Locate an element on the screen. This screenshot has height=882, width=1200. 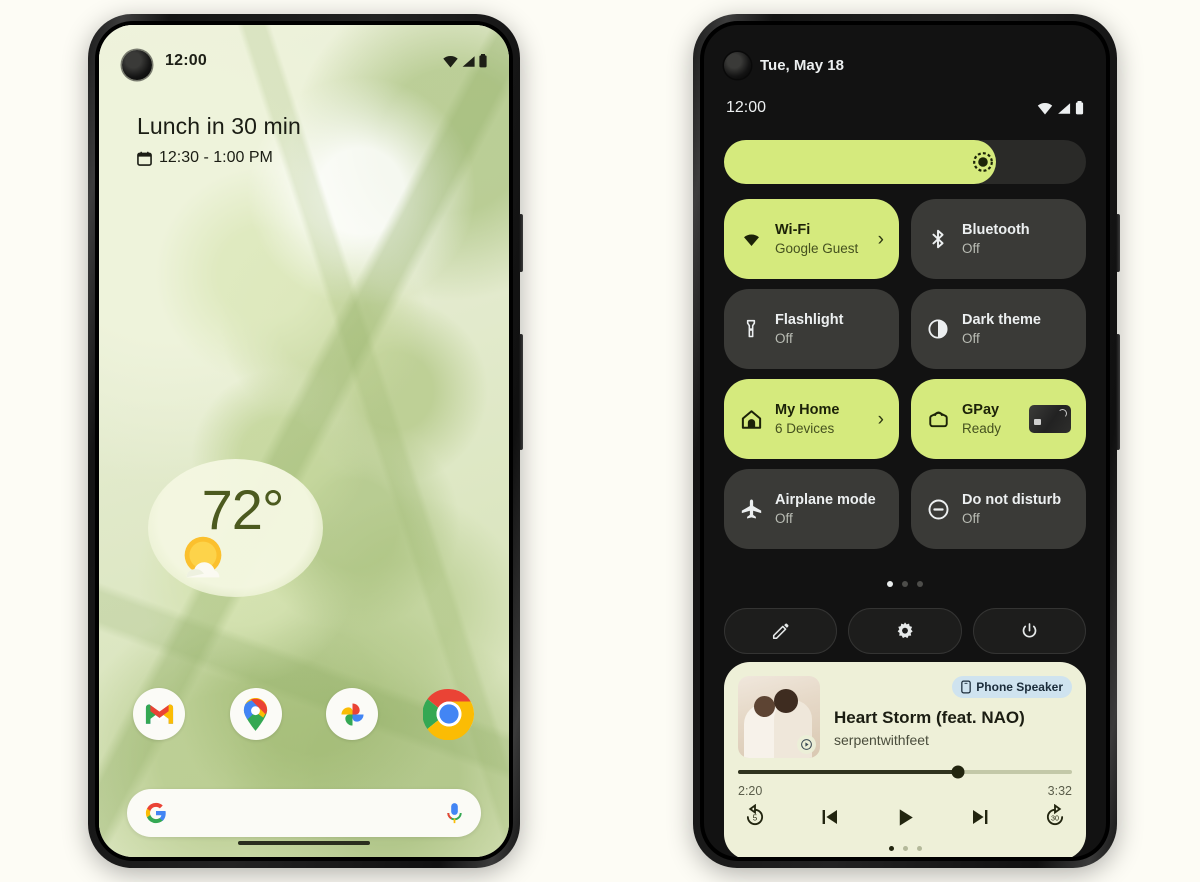
media-progress-knob is located at coordinates (958, 772).